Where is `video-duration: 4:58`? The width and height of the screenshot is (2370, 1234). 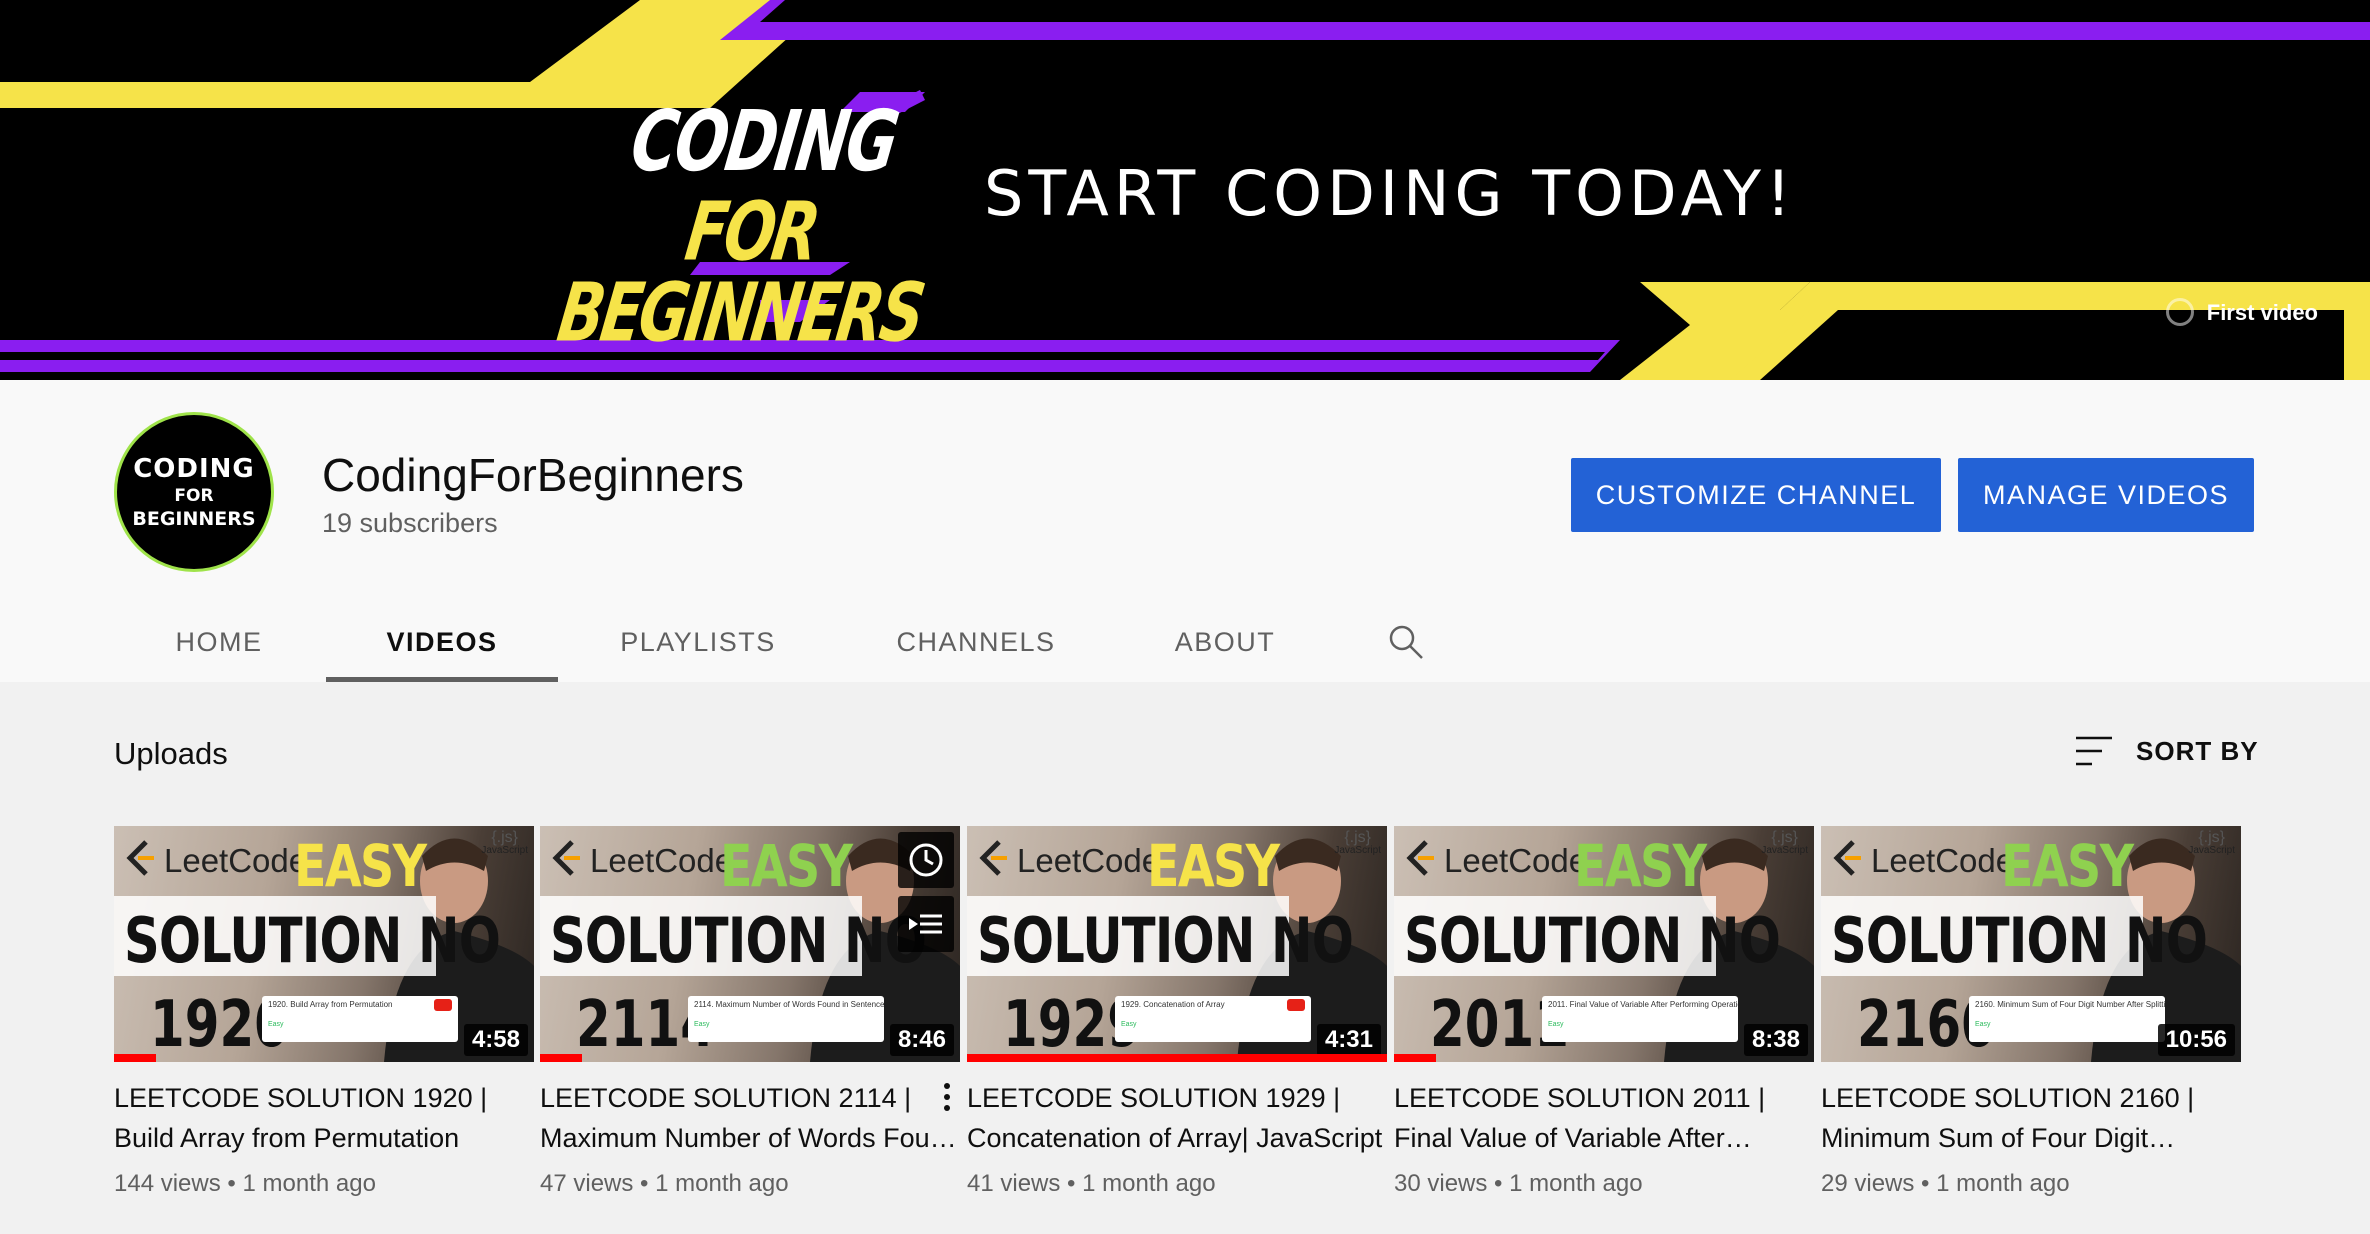
video-duration: 4:58 is located at coordinates (495, 1040).